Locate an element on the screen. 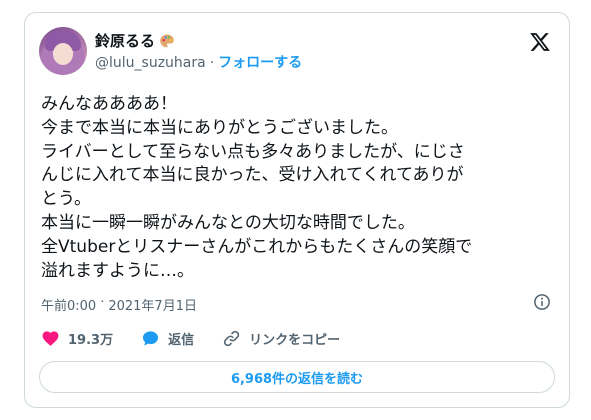 The height and width of the screenshot is (420, 591). tweet-time: 午前0:00 is located at coordinates (69, 306).